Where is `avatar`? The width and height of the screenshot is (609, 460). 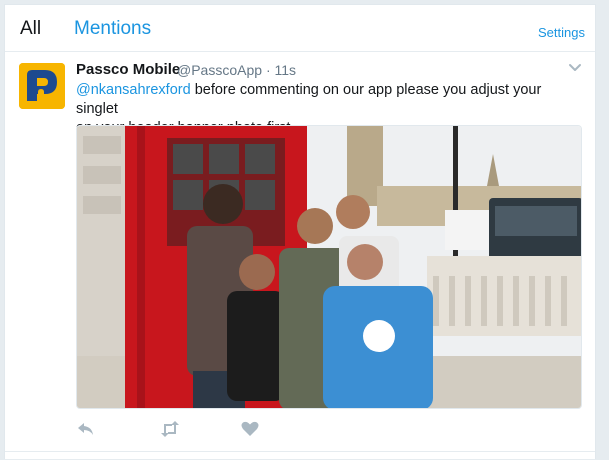
avatar is located at coordinates (42, 86).